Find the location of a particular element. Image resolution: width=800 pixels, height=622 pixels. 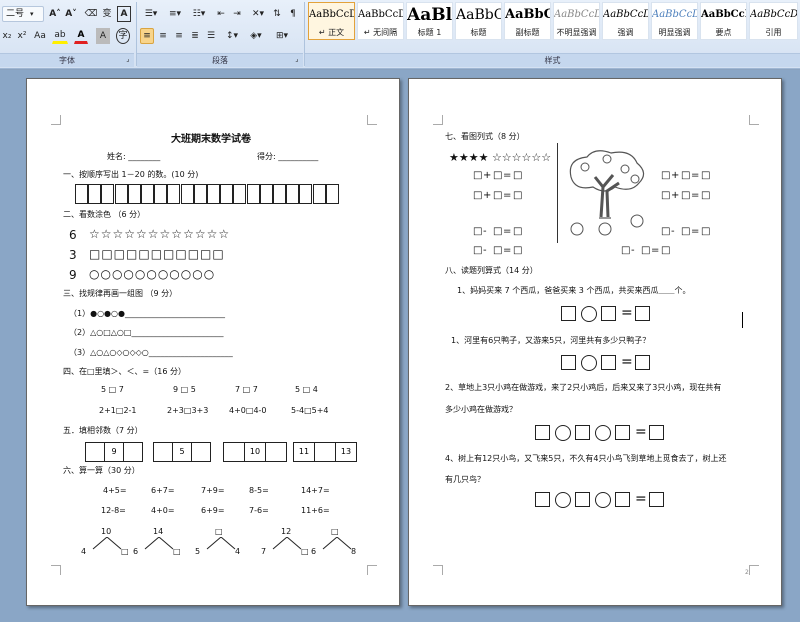

font-color-button: A is located at coordinates (81, 36).